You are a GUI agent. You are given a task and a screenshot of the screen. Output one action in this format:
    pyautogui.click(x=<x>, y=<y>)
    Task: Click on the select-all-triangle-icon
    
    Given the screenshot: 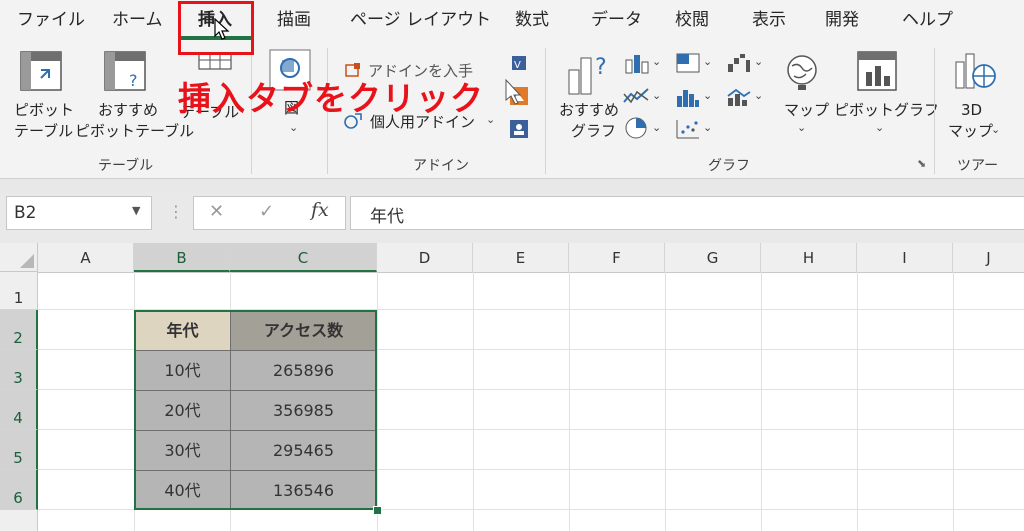 What is the action you would take?
    pyautogui.click(x=27, y=261)
    